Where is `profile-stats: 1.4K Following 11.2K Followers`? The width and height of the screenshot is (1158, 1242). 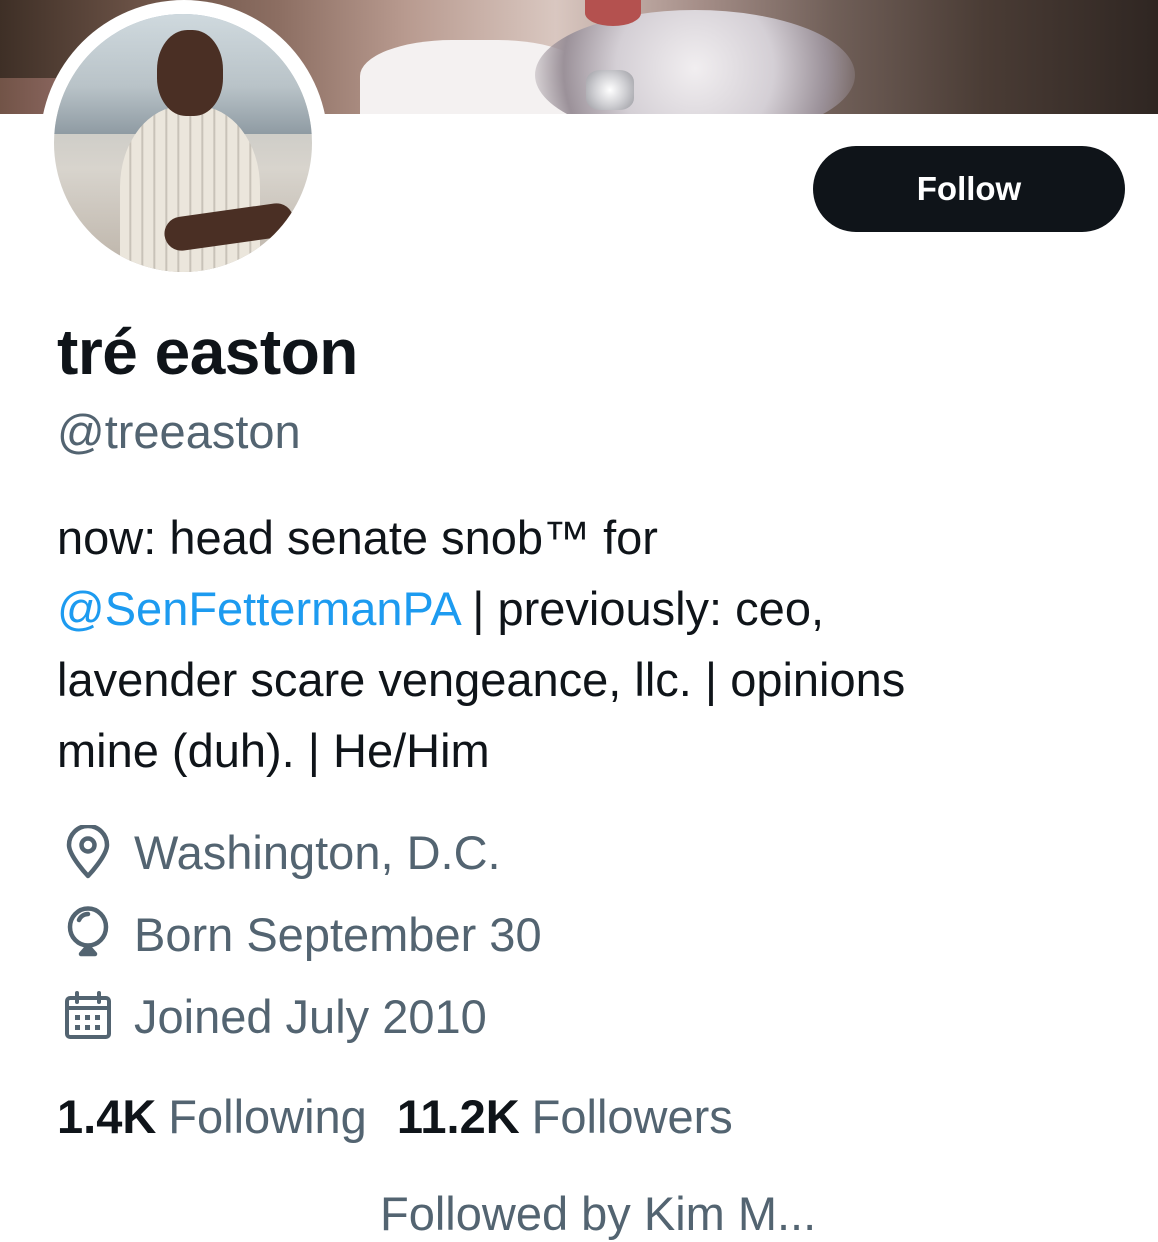
profile-stats: 1.4K Following 11.2K Followers is located at coordinates (410, 1116).